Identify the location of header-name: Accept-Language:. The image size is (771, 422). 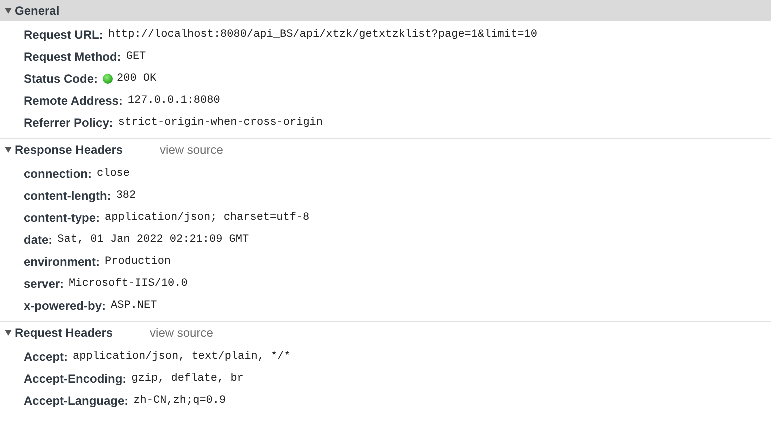
(76, 401).